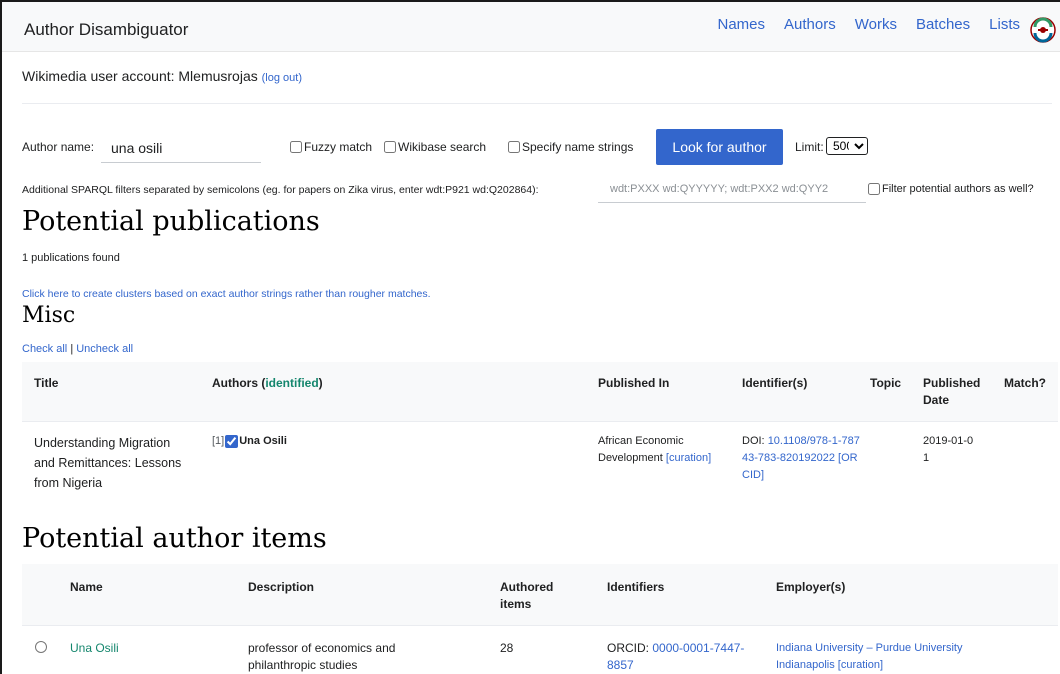 Image resolution: width=1060 pixels, height=674 pixels. Describe the element at coordinates (809, 147) in the screenshot. I see `limit-label: Limit:` at that location.